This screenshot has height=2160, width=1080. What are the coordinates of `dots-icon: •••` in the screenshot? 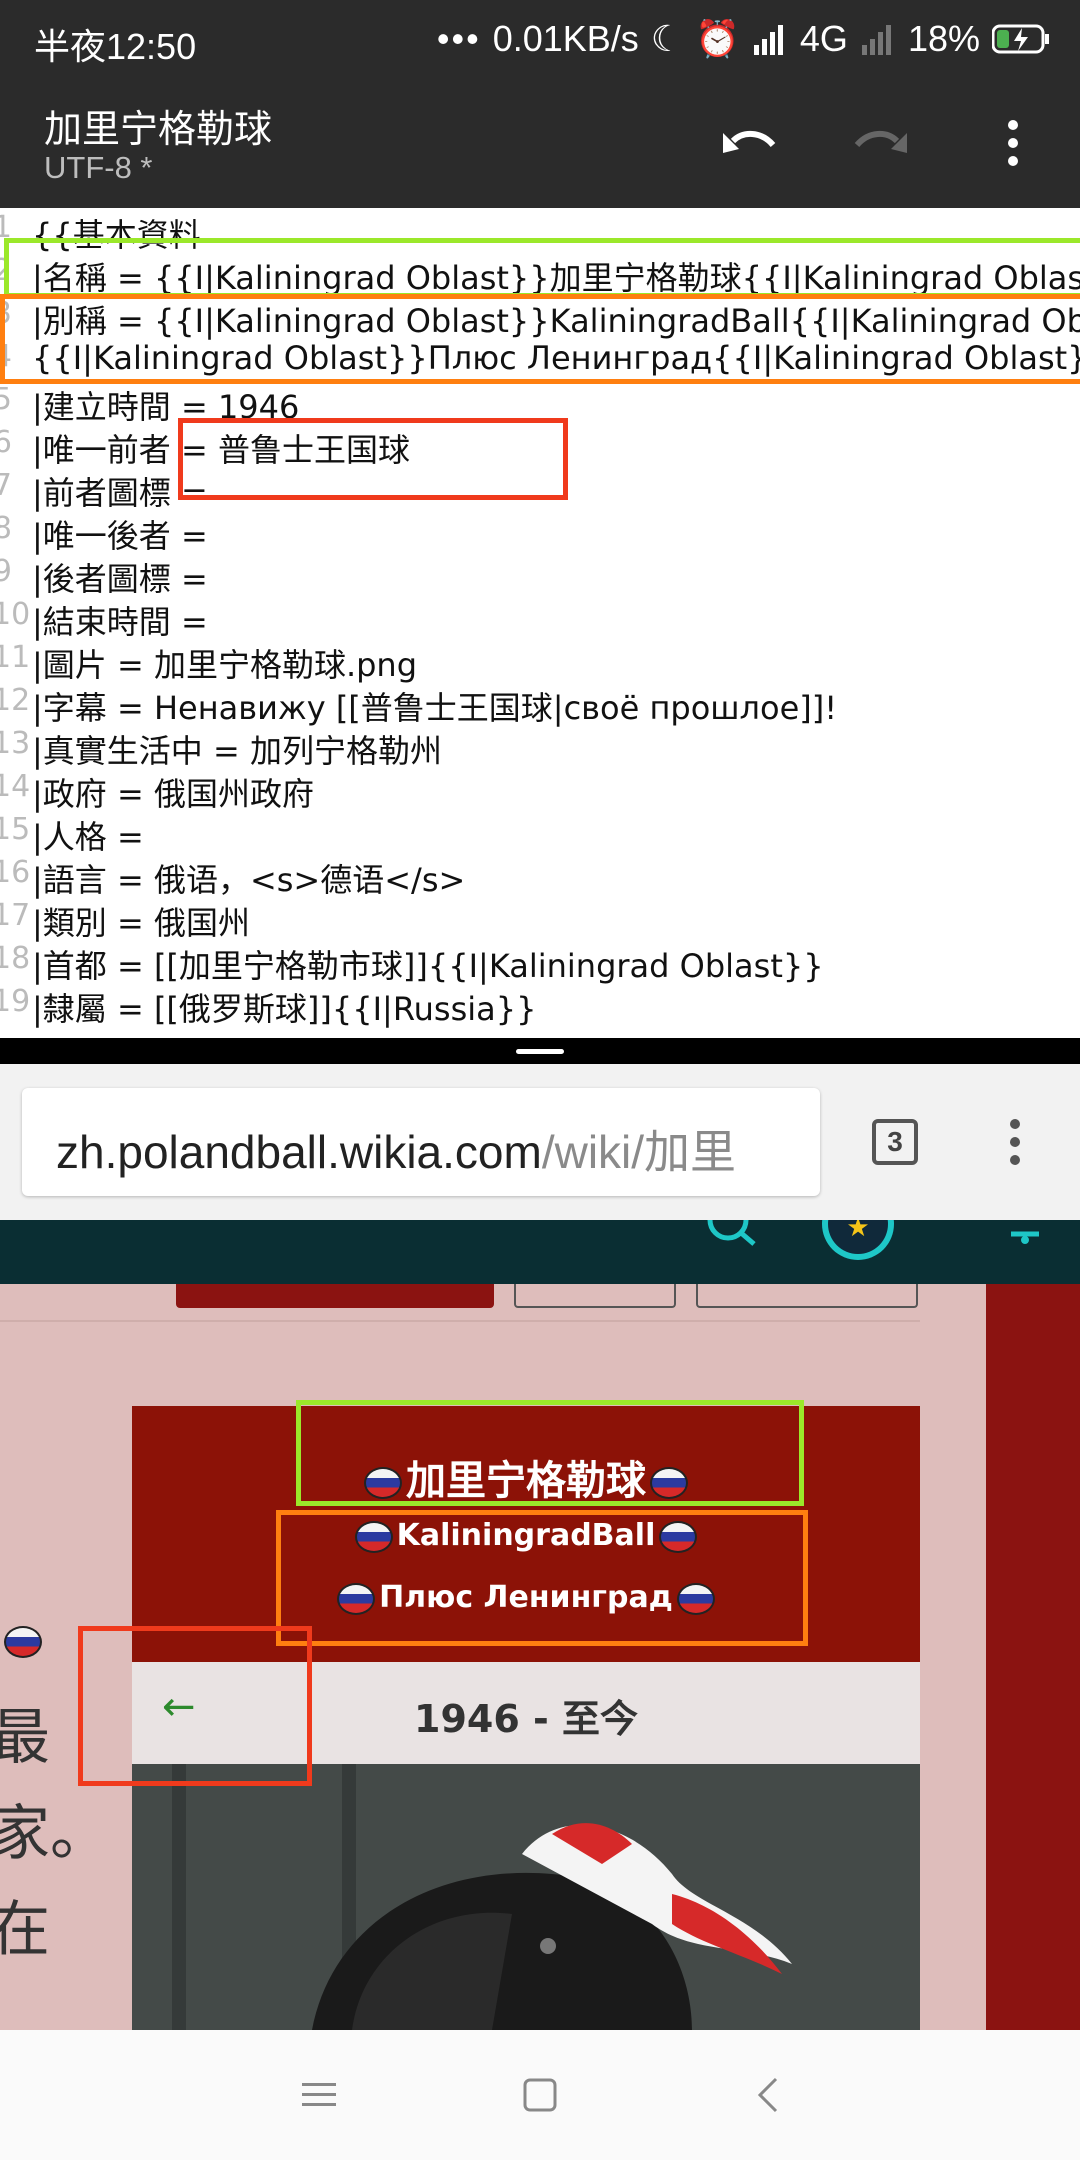 It's located at (458, 38).